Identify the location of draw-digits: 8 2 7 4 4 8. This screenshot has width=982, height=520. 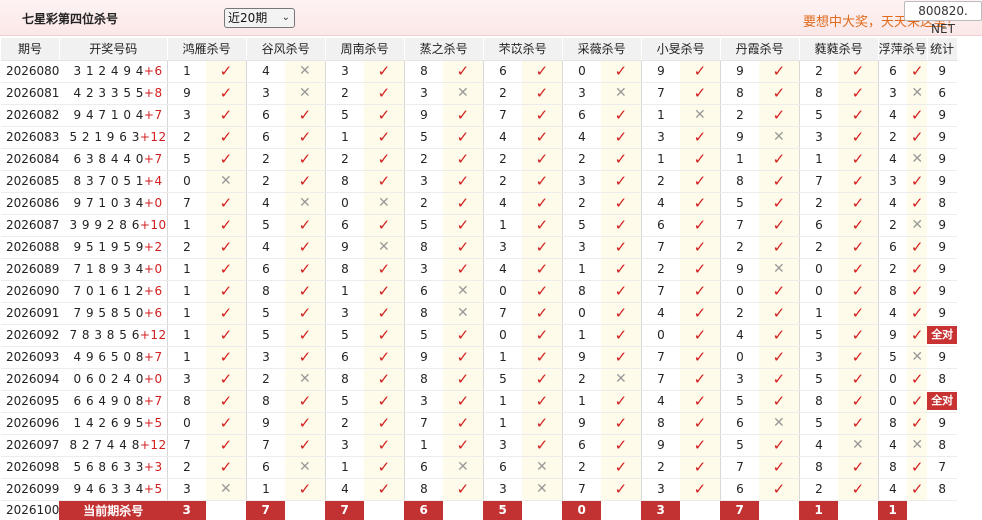
(104, 445).